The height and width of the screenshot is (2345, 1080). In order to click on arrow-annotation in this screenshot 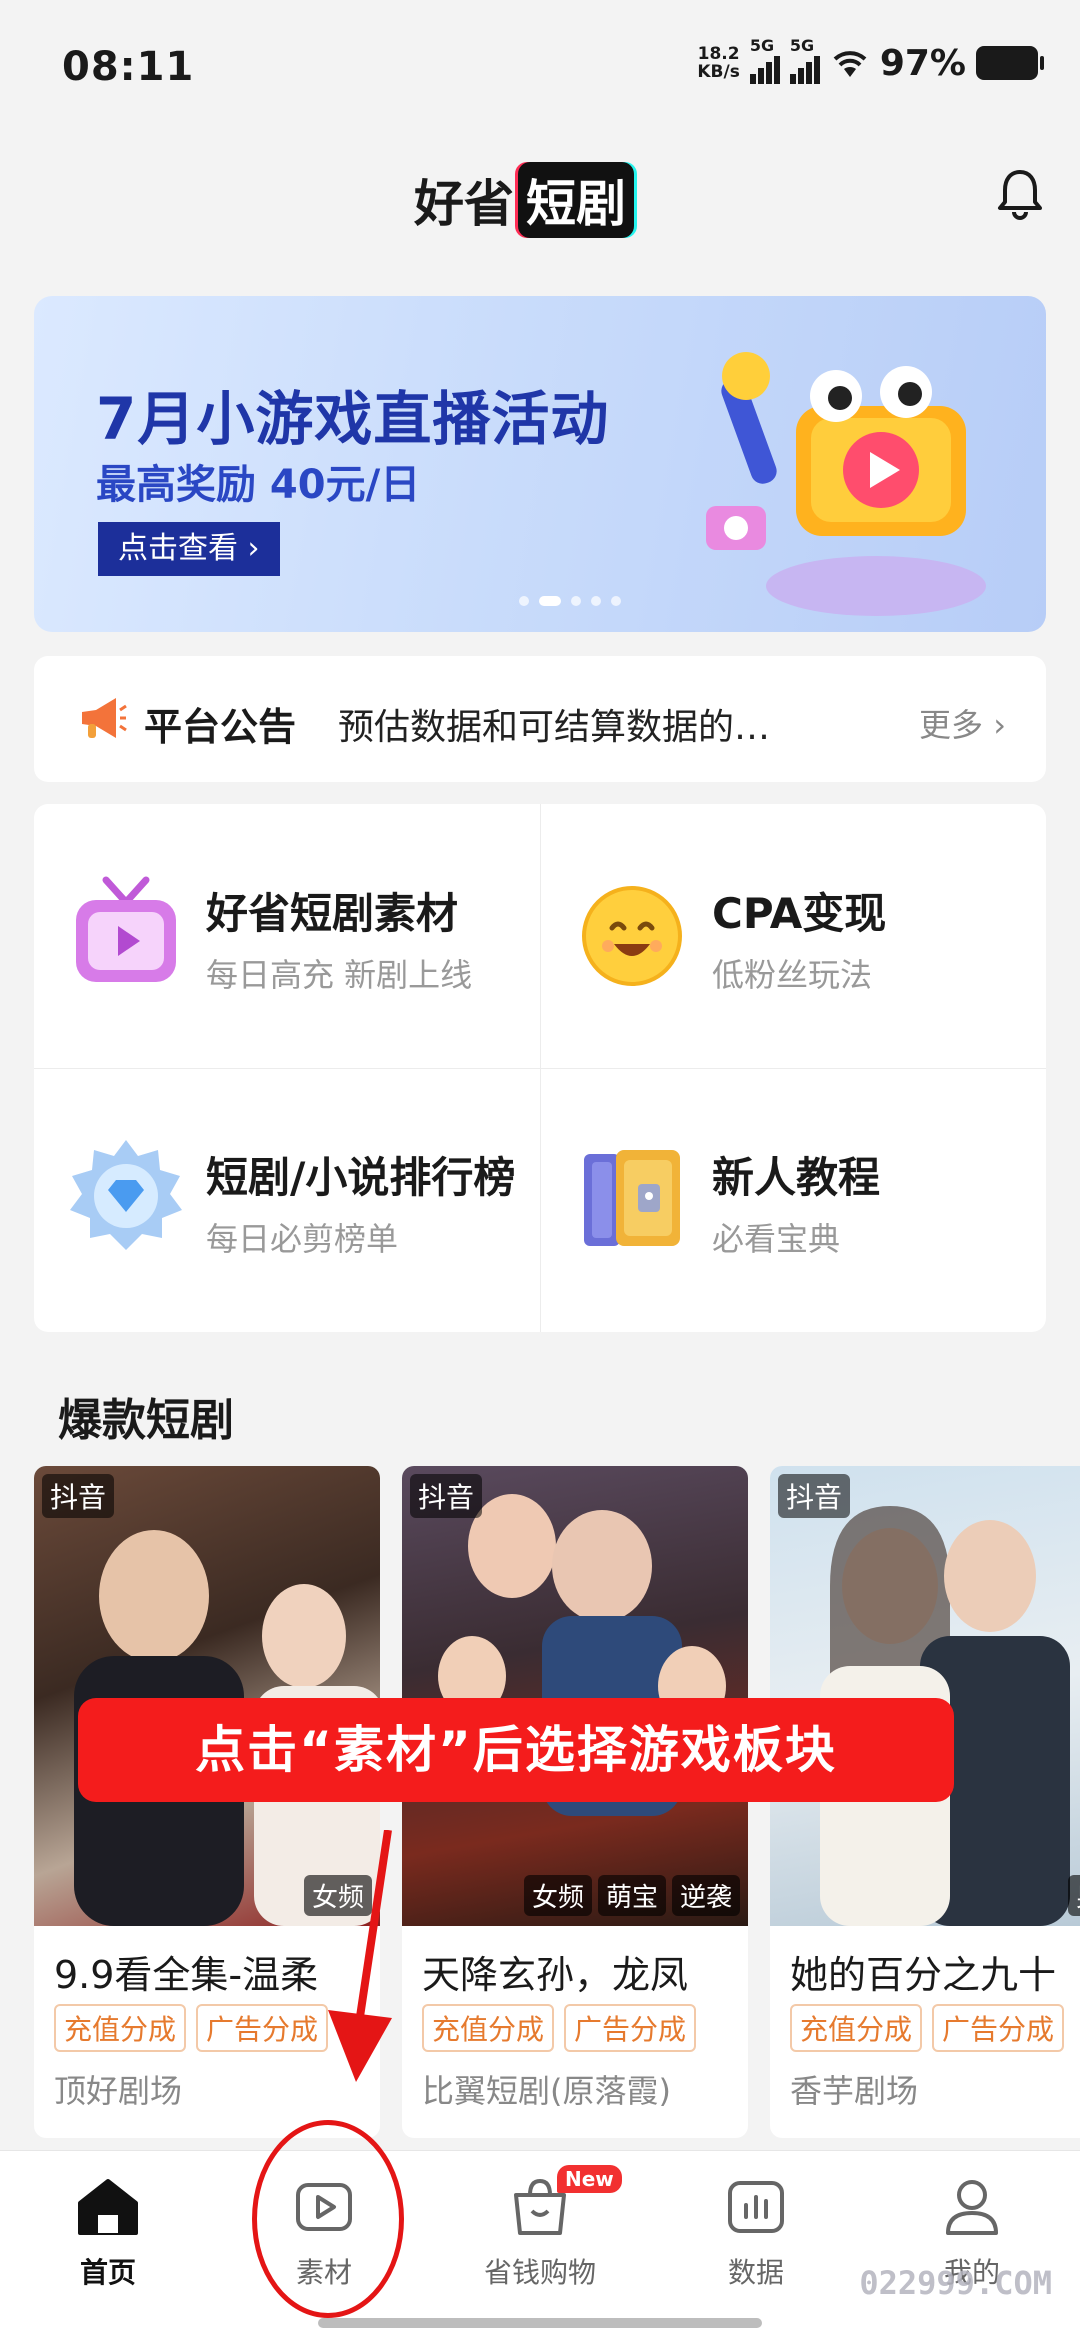, I will do `click(360, 1956)`.